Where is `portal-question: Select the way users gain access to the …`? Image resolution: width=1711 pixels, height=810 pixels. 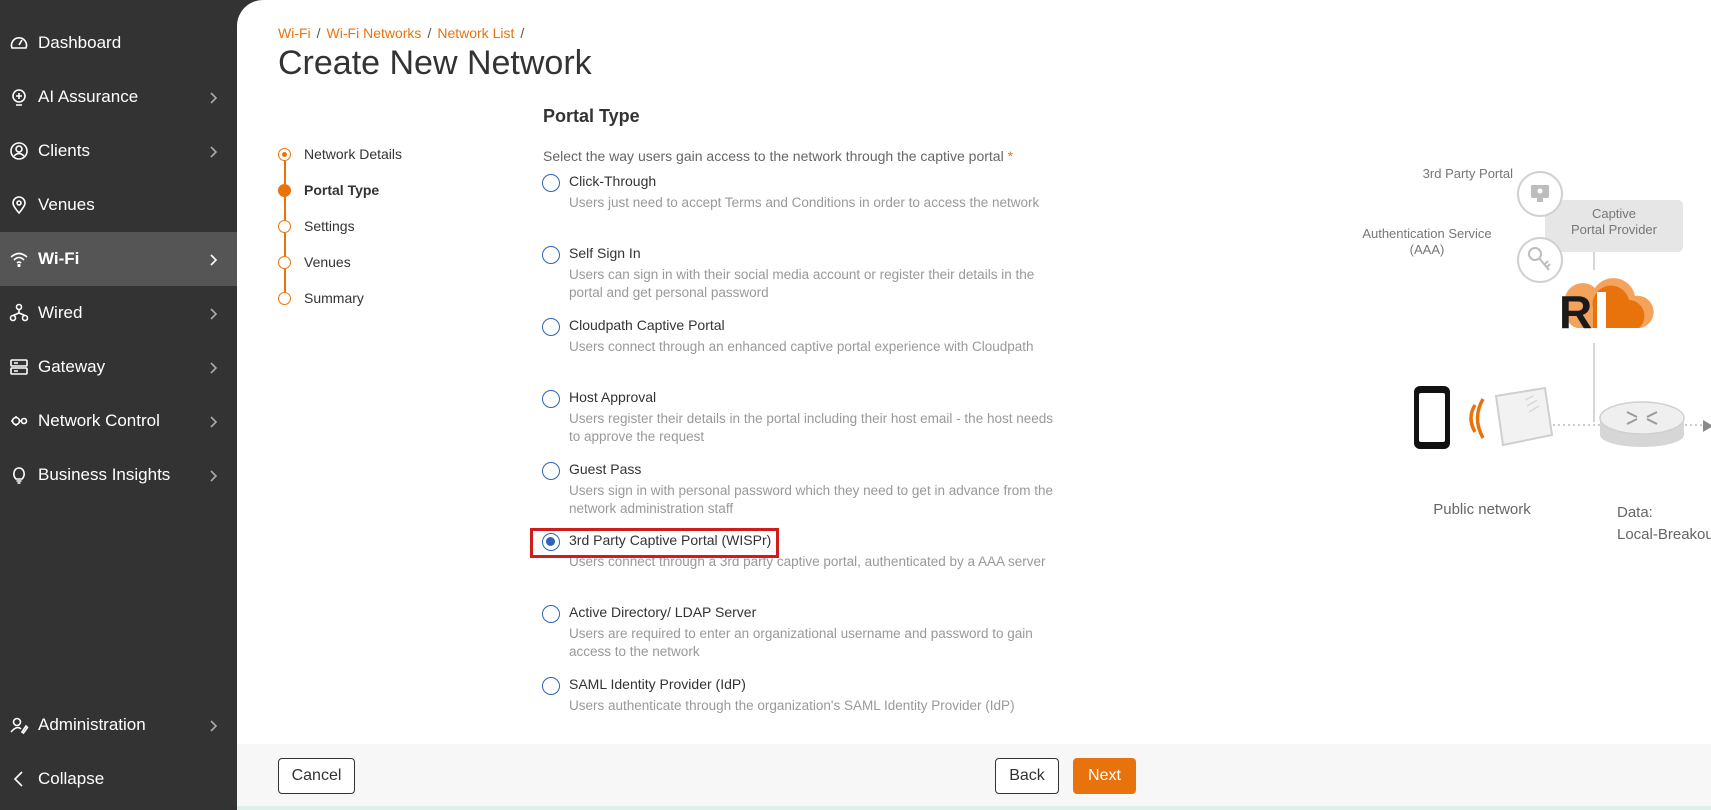 portal-question: Select the way users gain access to the … is located at coordinates (778, 156).